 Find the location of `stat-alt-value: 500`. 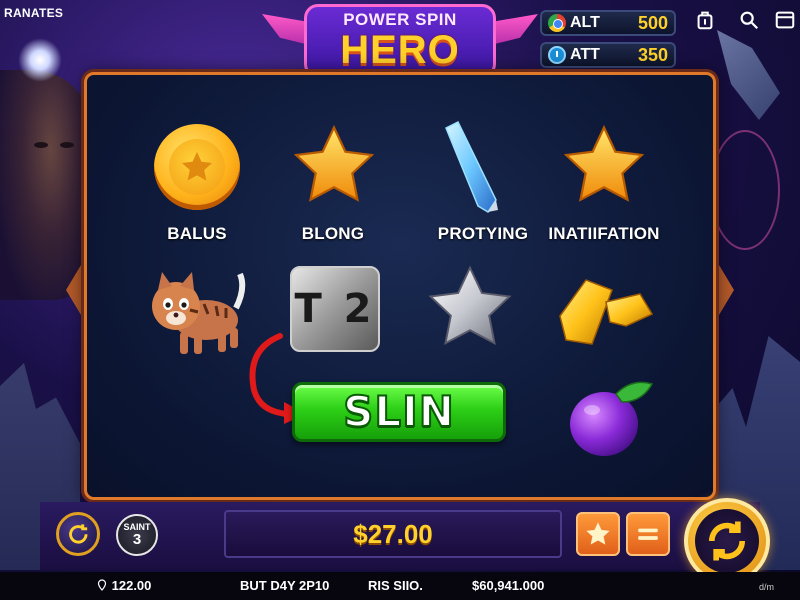

stat-alt-value: 500 is located at coordinates (652, 22).